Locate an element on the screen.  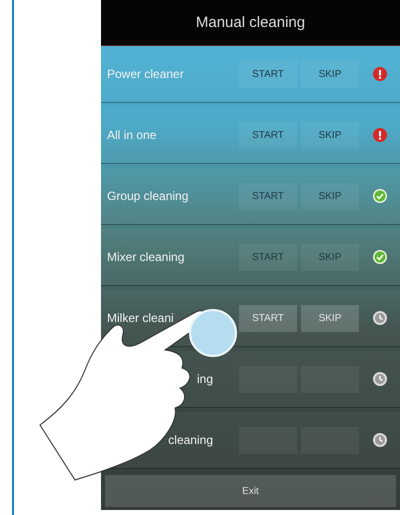
touch-indicator is located at coordinates (213, 333).